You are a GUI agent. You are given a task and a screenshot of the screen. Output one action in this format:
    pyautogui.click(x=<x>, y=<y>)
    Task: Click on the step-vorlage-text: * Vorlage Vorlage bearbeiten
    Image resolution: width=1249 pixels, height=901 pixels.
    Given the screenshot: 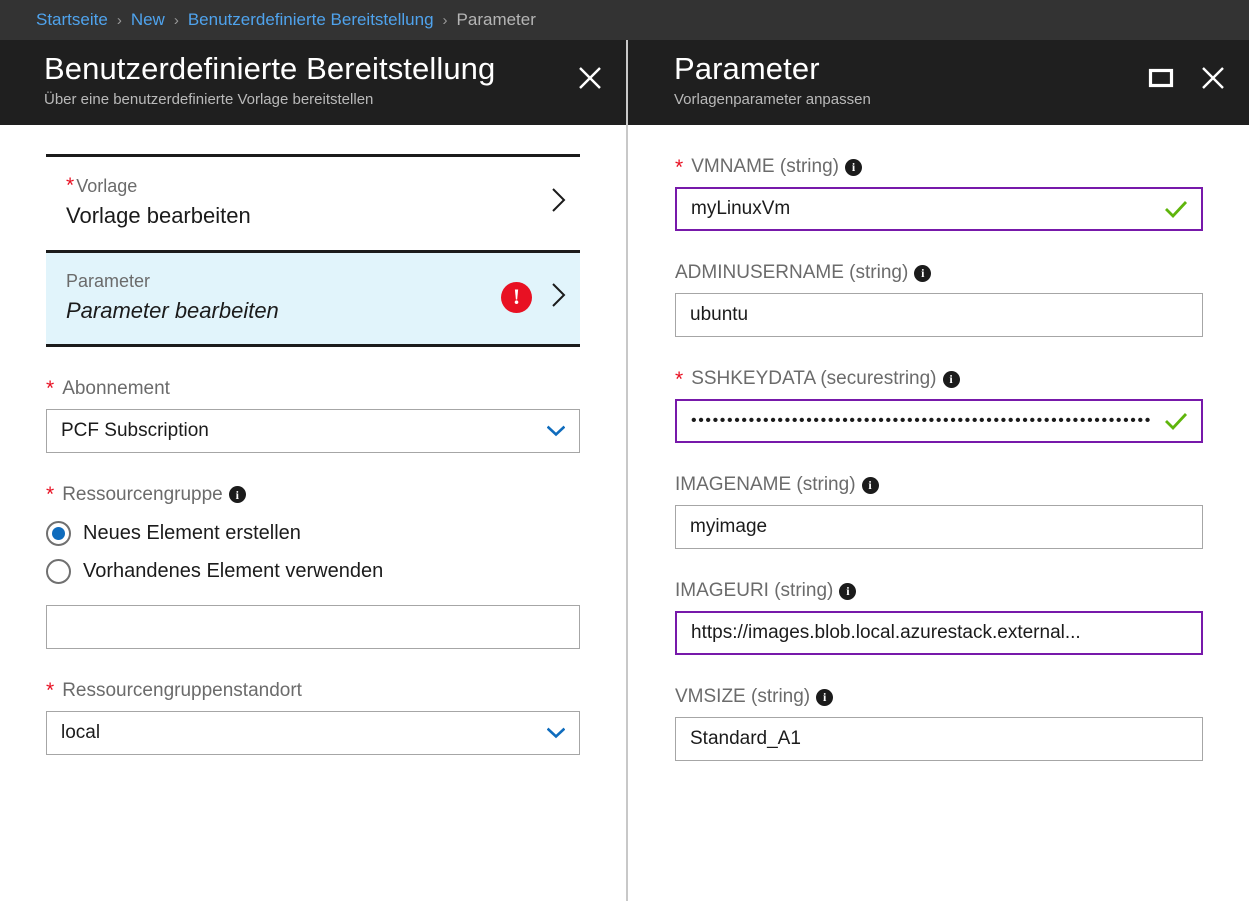 What is the action you would take?
    pyautogui.click(x=158, y=202)
    